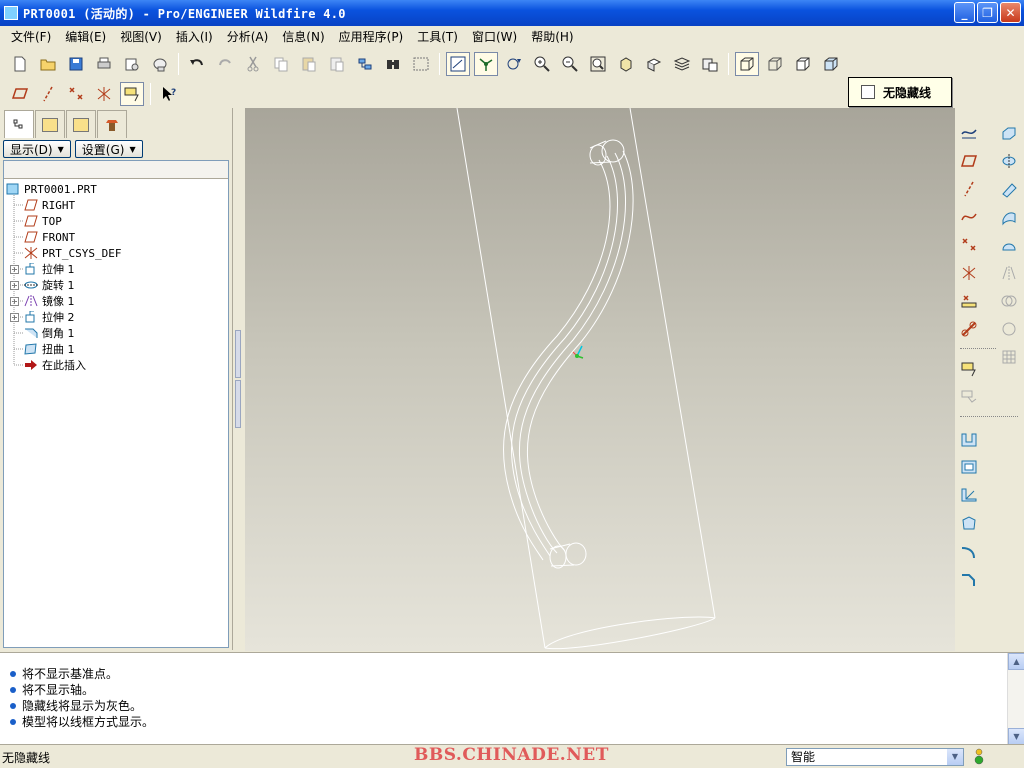 This screenshot has height=768, width=1024. What do you see at coordinates (969, 439) in the screenshot?
I see `hole-tool-icon` at bounding box center [969, 439].